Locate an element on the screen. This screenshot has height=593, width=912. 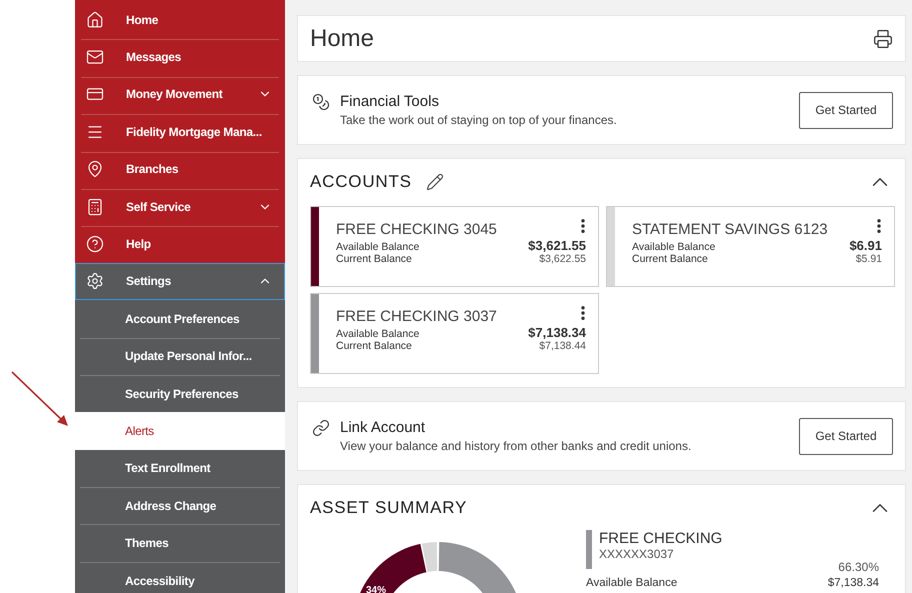
account-tile: FREE CHECKING 3045 Available Balance $3,621.55 Current Balance $3,622.55 is located at coordinates (454, 246).